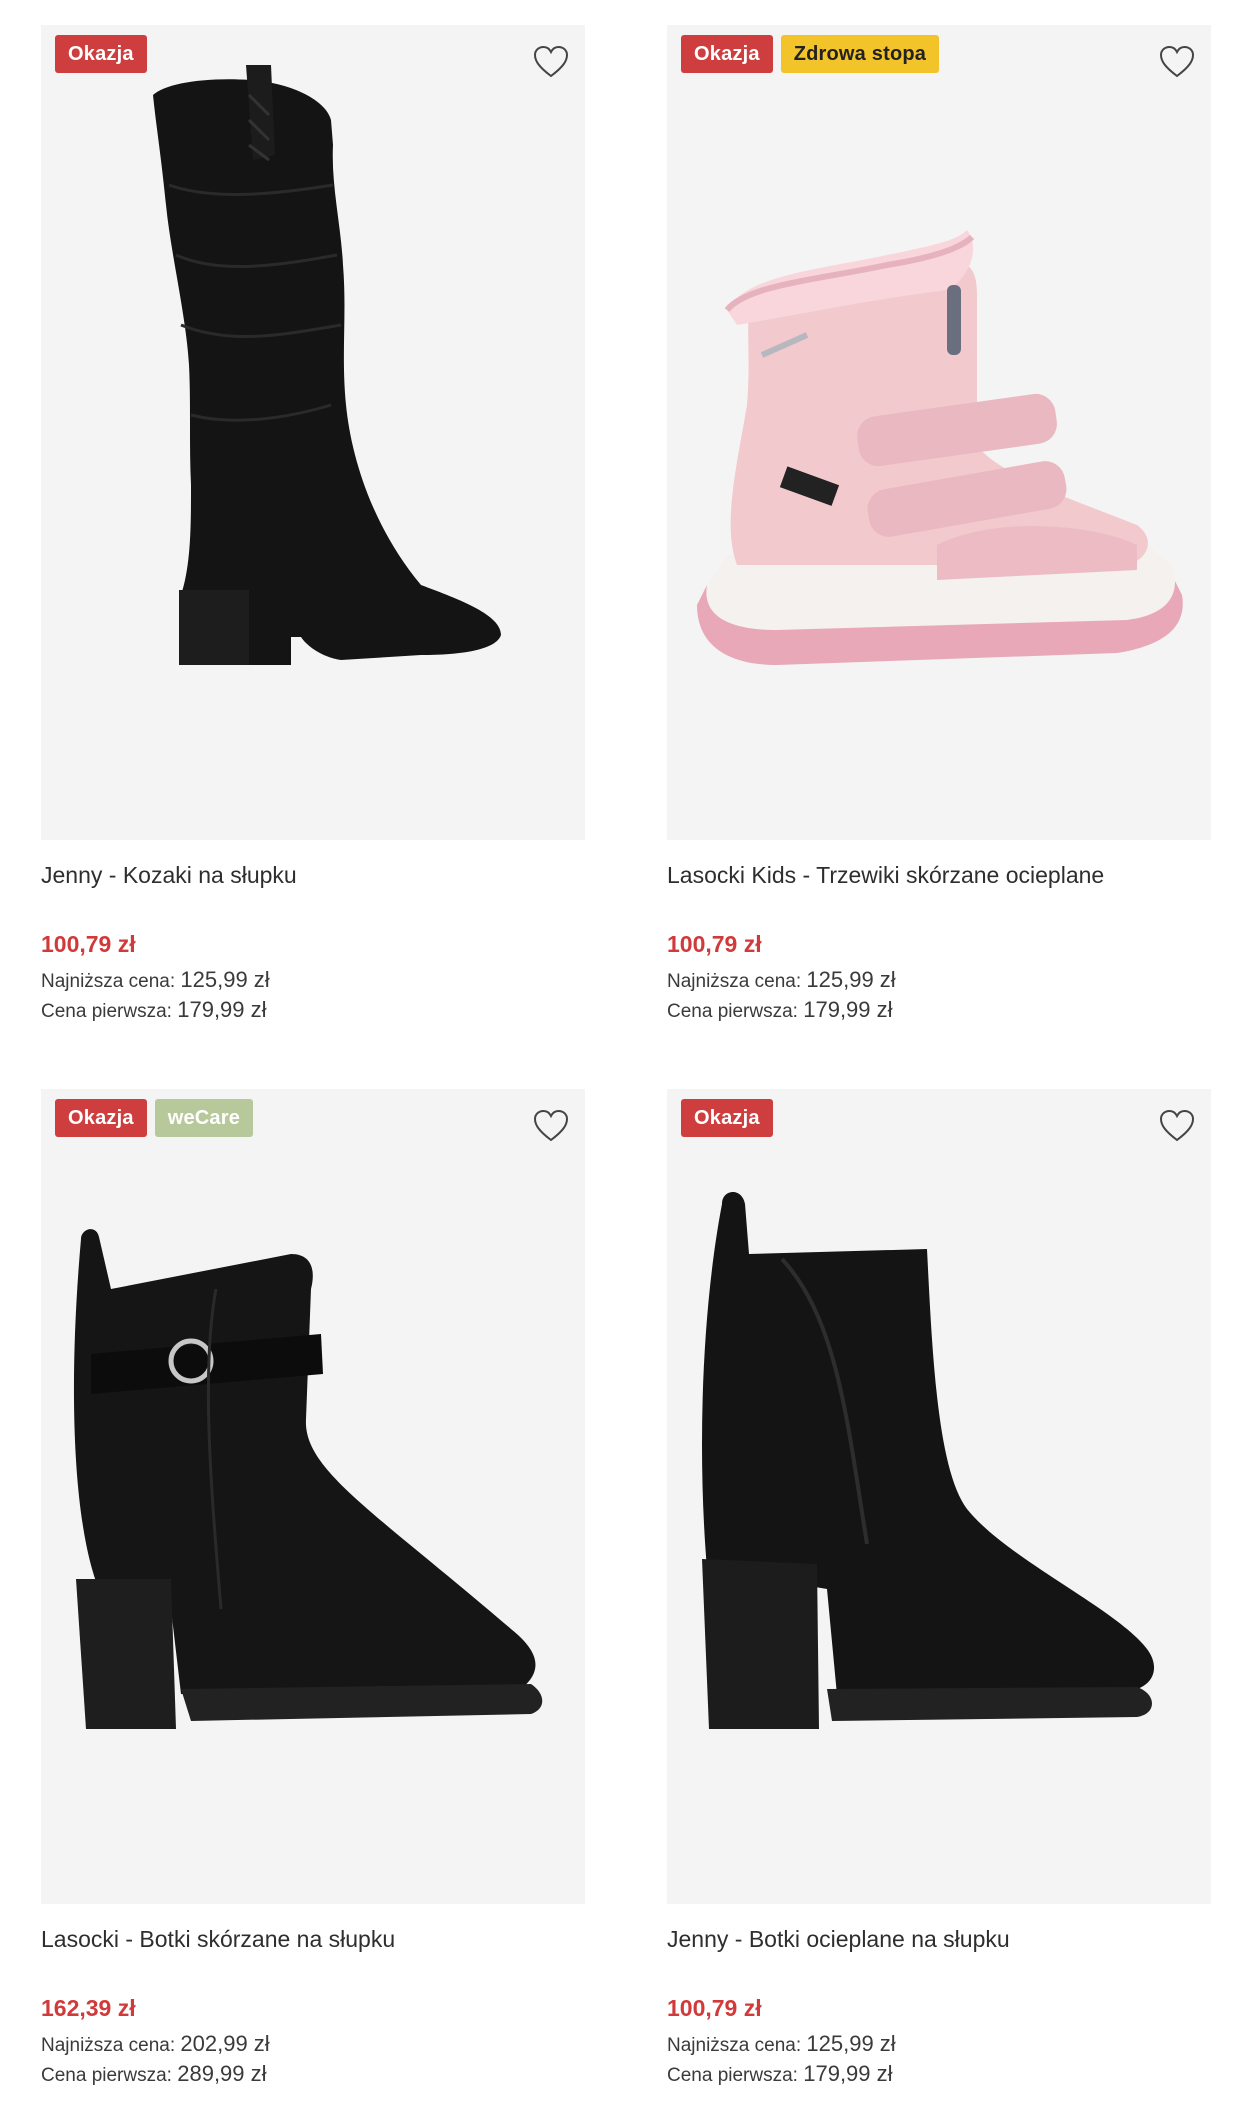 The width and height of the screenshot is (1250, 2123). I want to click on product-name: Lasocki - Botki skórzane na słupku, so click(313, 1939).